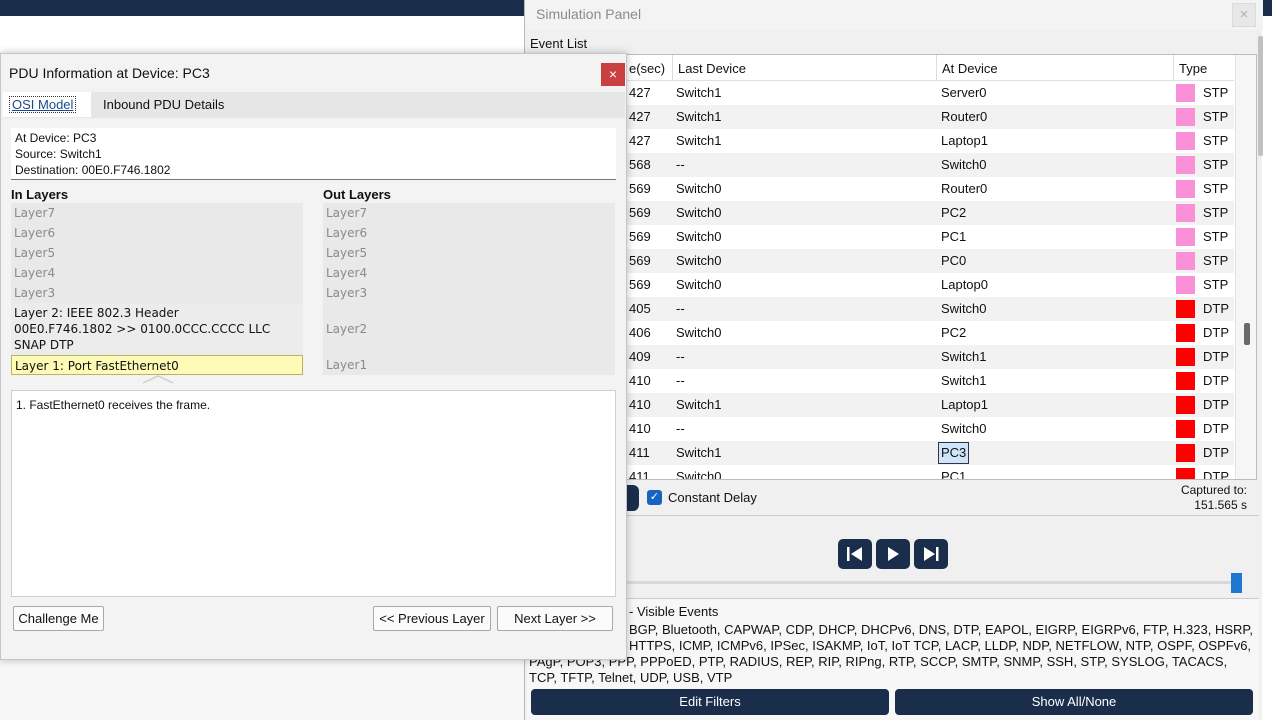 The width and height of the screenshot is (1272, 720). What do you see at coordinates (157, 273) in the screenshot?
I see `in-layer-4: Layer4` at bounding box center [157, 273].